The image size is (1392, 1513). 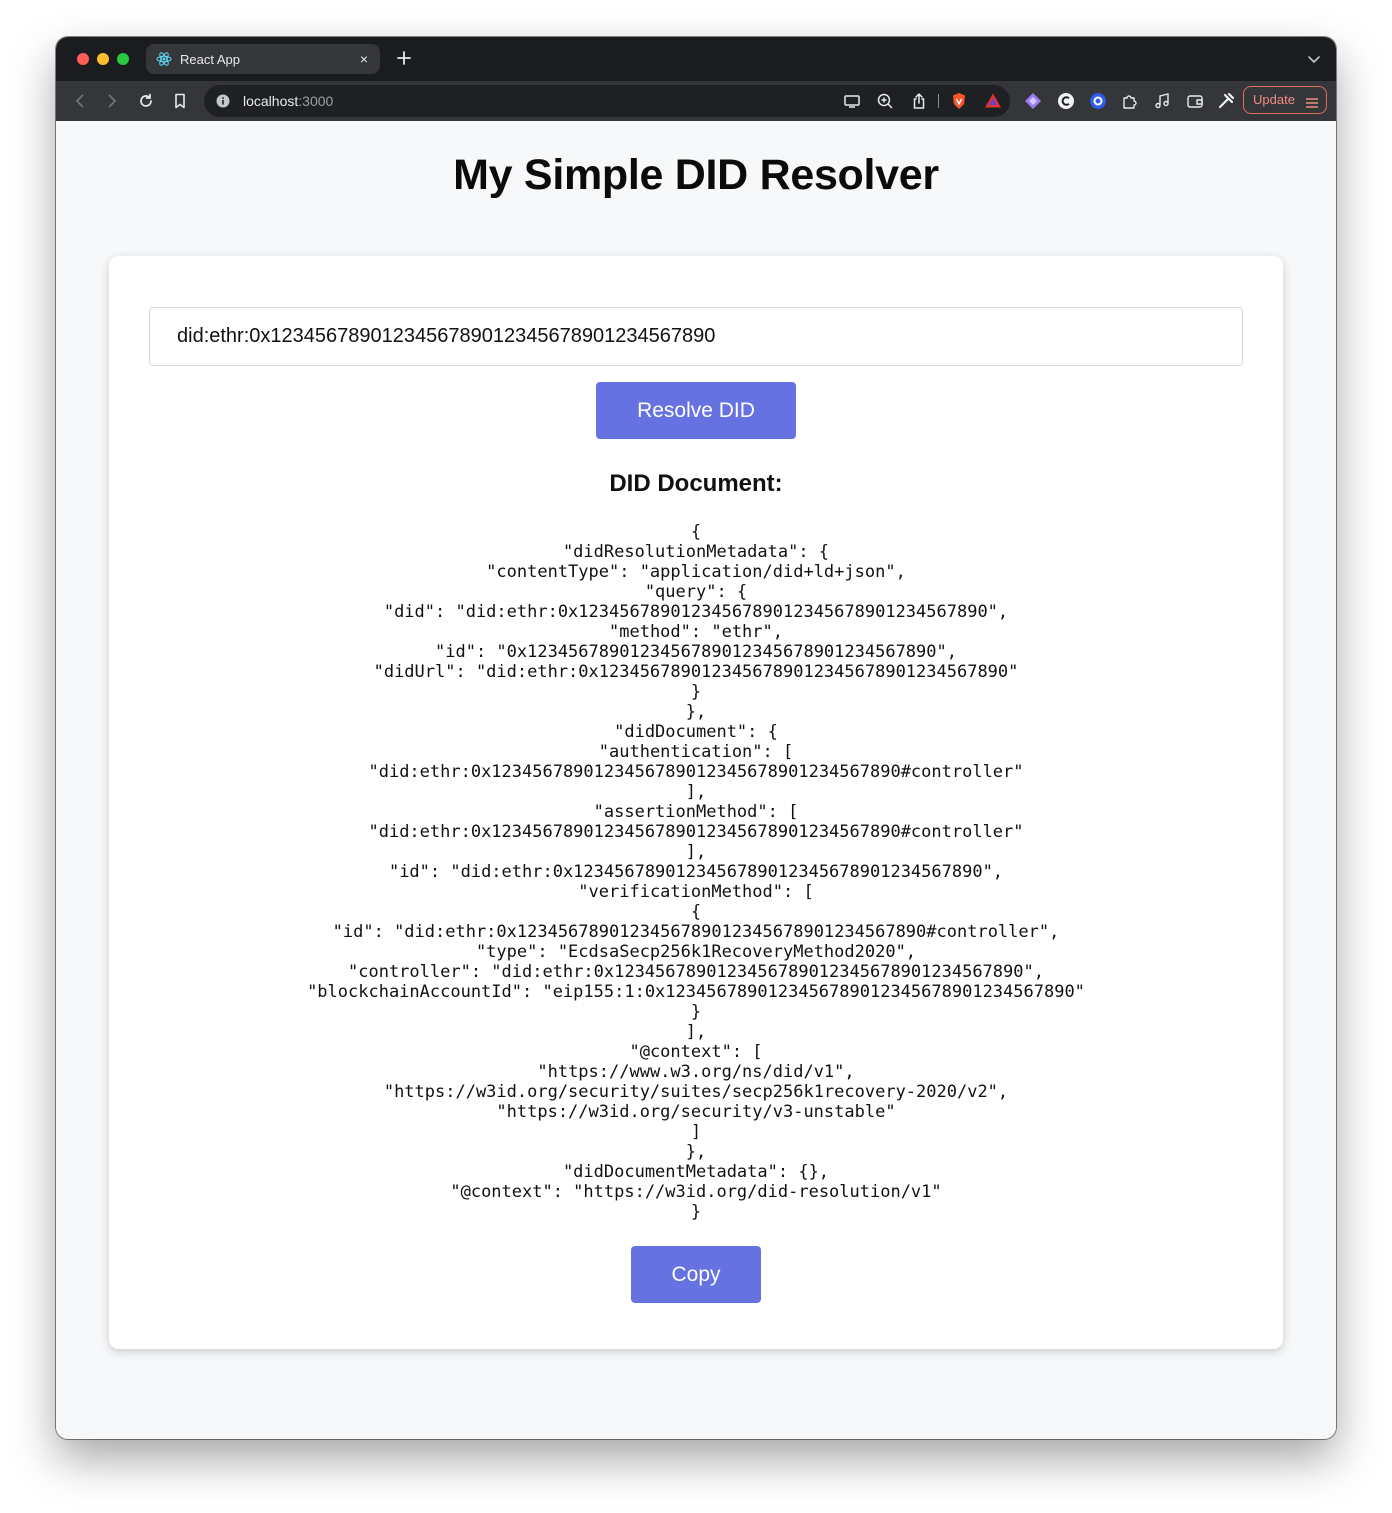 What do you see at coordinates (696, 752) in the screenshot?
I see `json-line: "authentication": [` at bounding box center [696, 752].